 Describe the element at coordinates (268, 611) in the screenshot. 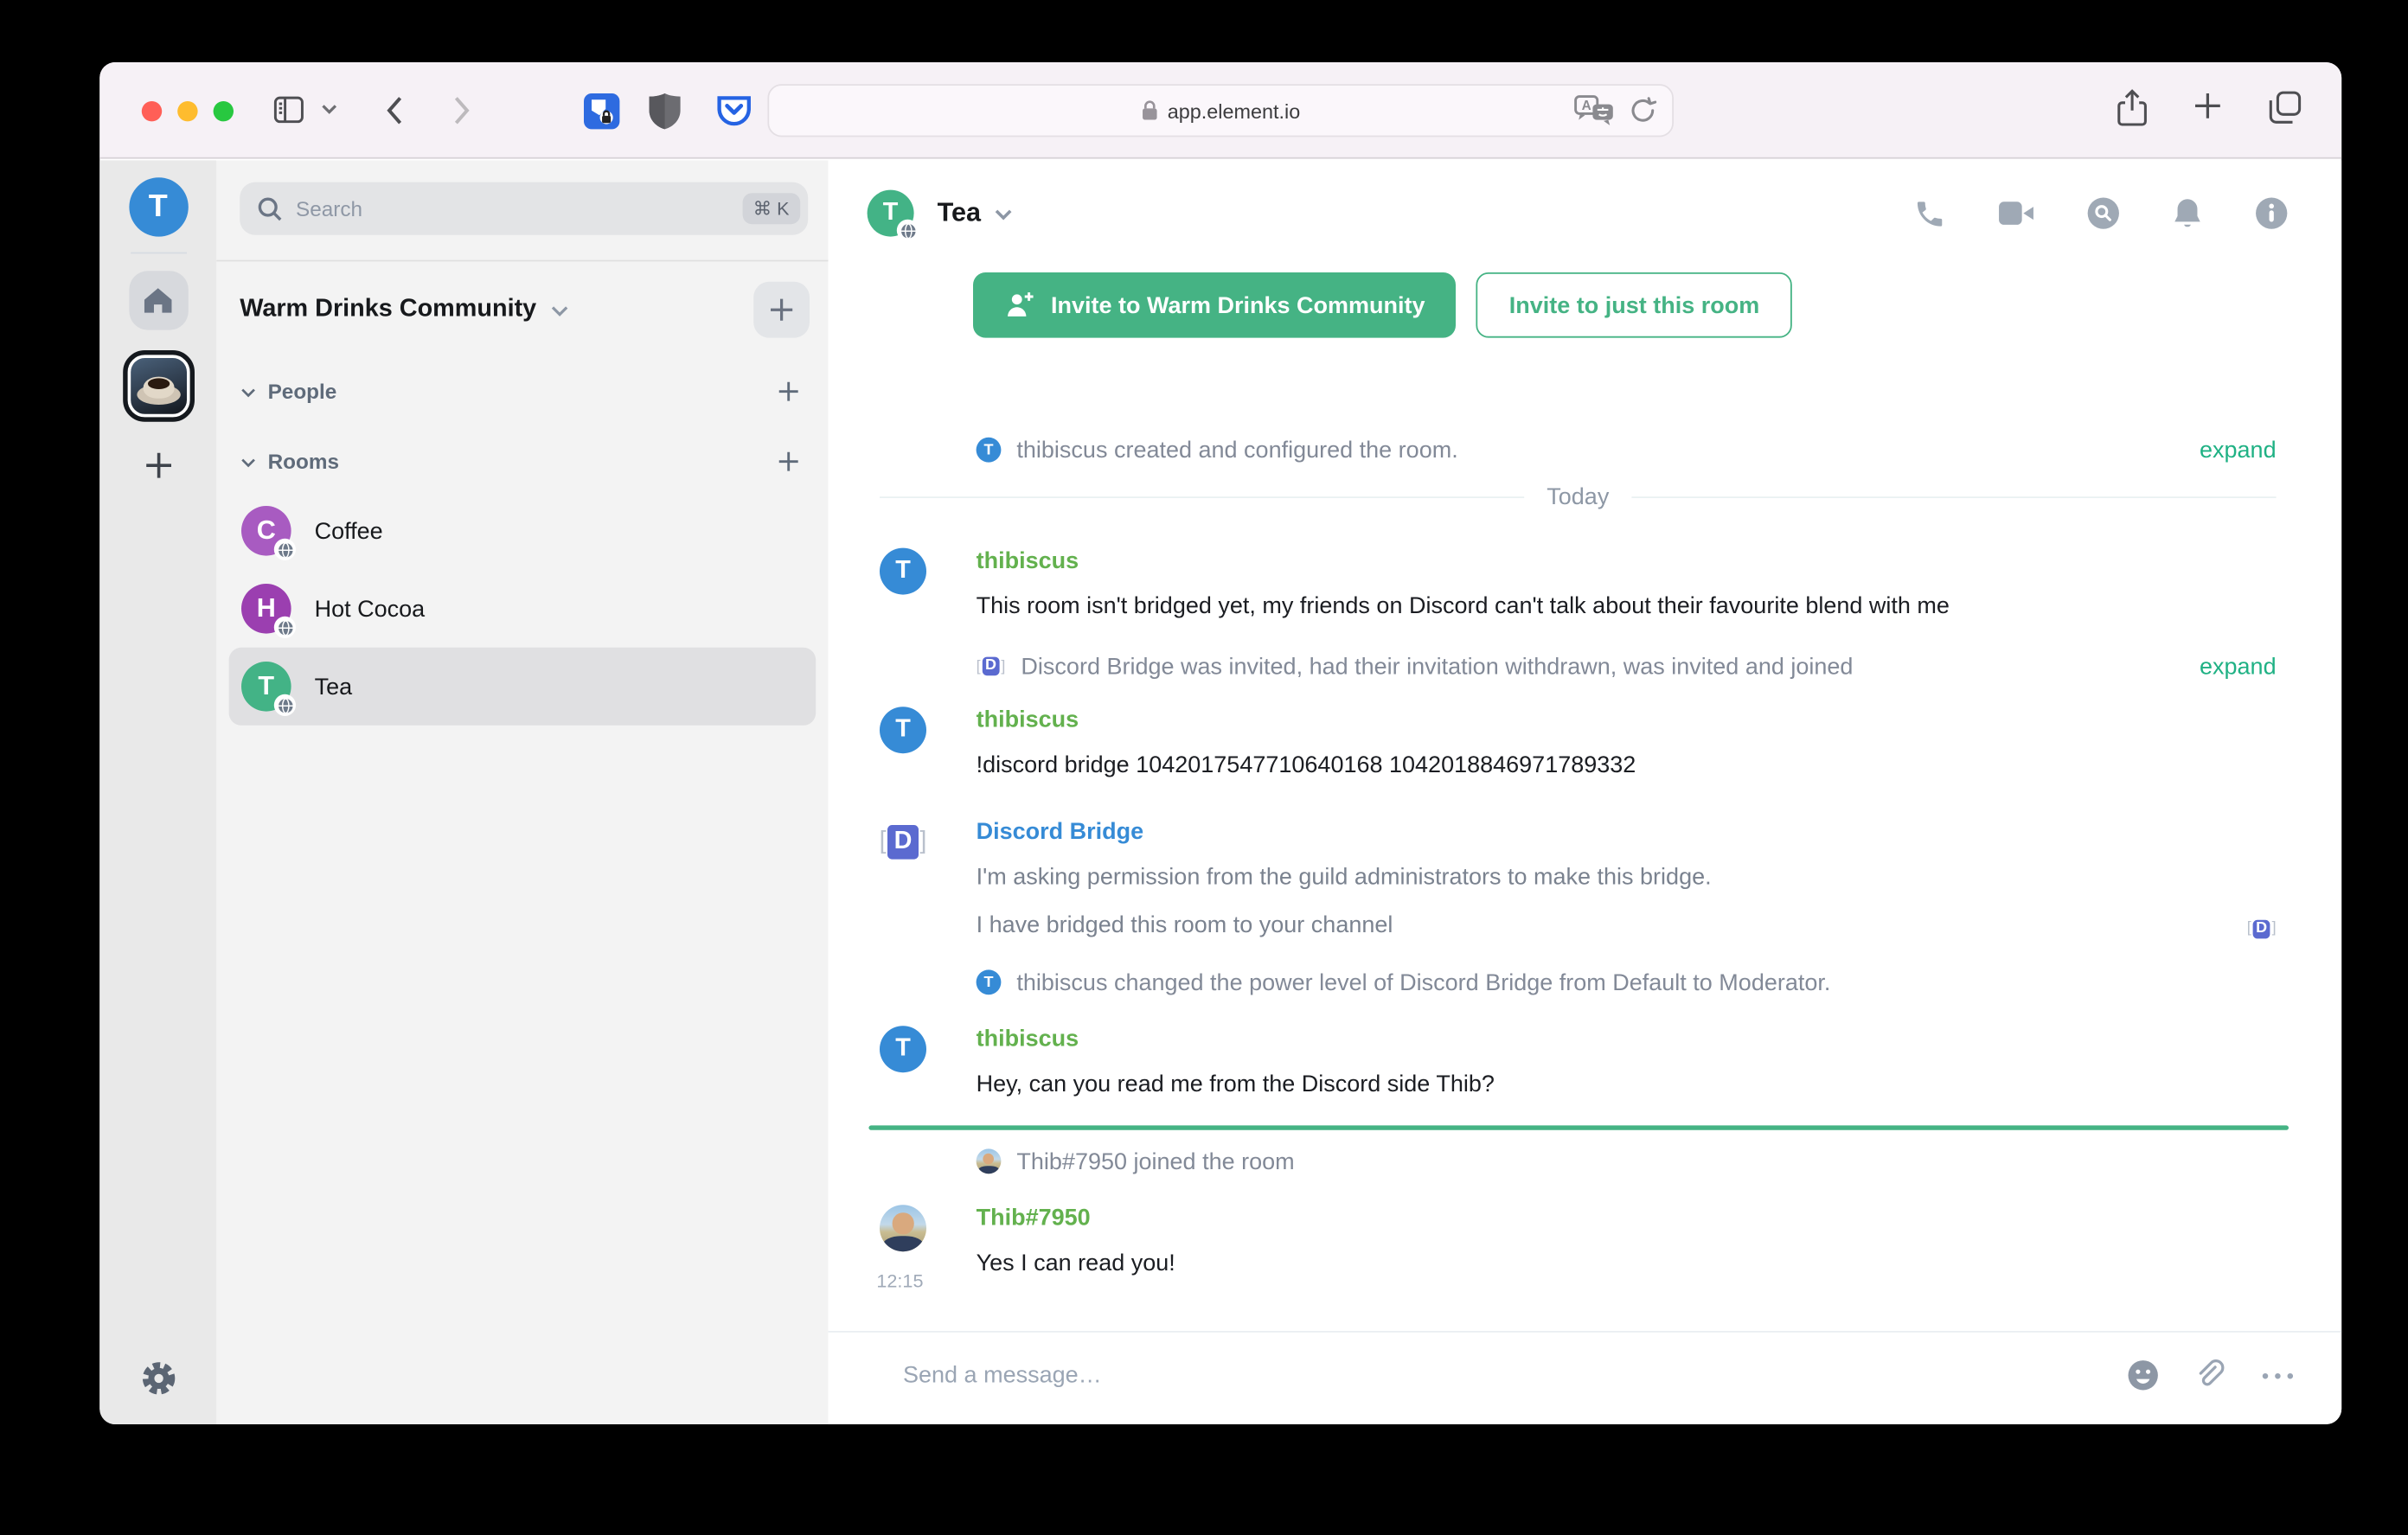

I see `room-avatar: H` at that location.